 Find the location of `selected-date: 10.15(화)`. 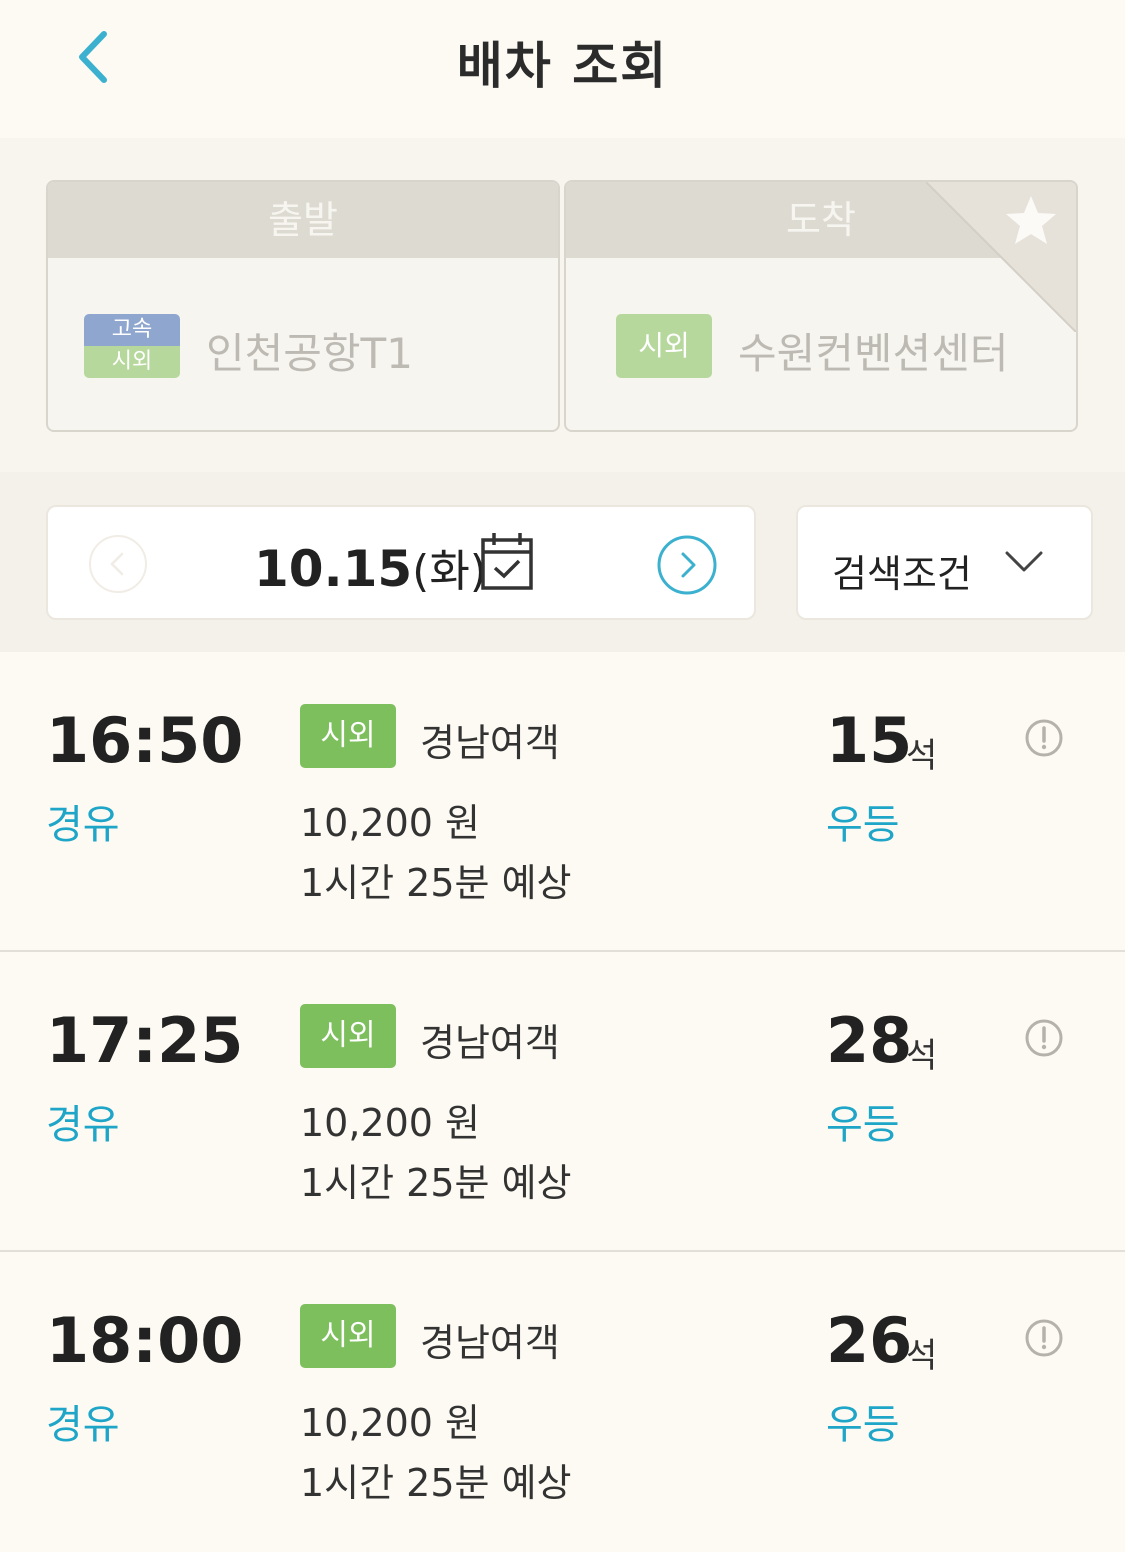

selected-date: 10.15(화) is located at coordinates (370, 567).